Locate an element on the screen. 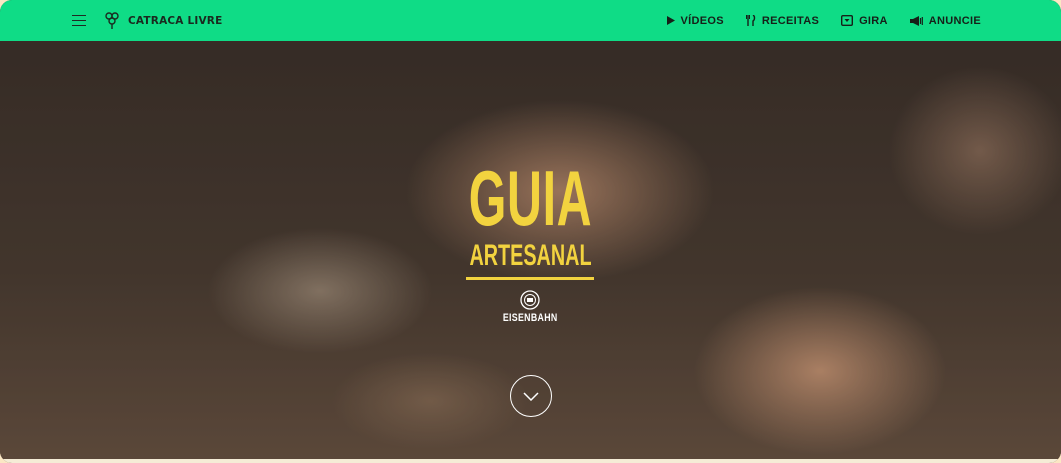 The height and width of the screenshot is (463, 1061). nav-item-receitas: RECEITAS is located at coordinates (782, 20).